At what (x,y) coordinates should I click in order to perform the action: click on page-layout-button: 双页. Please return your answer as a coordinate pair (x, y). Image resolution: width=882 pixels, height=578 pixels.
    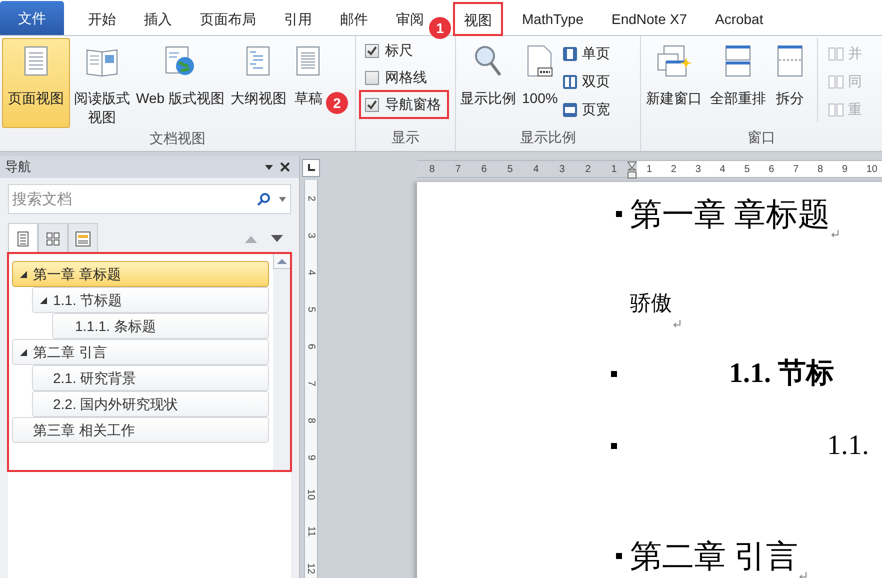
    Looking at the image, I should click on (586, 81).